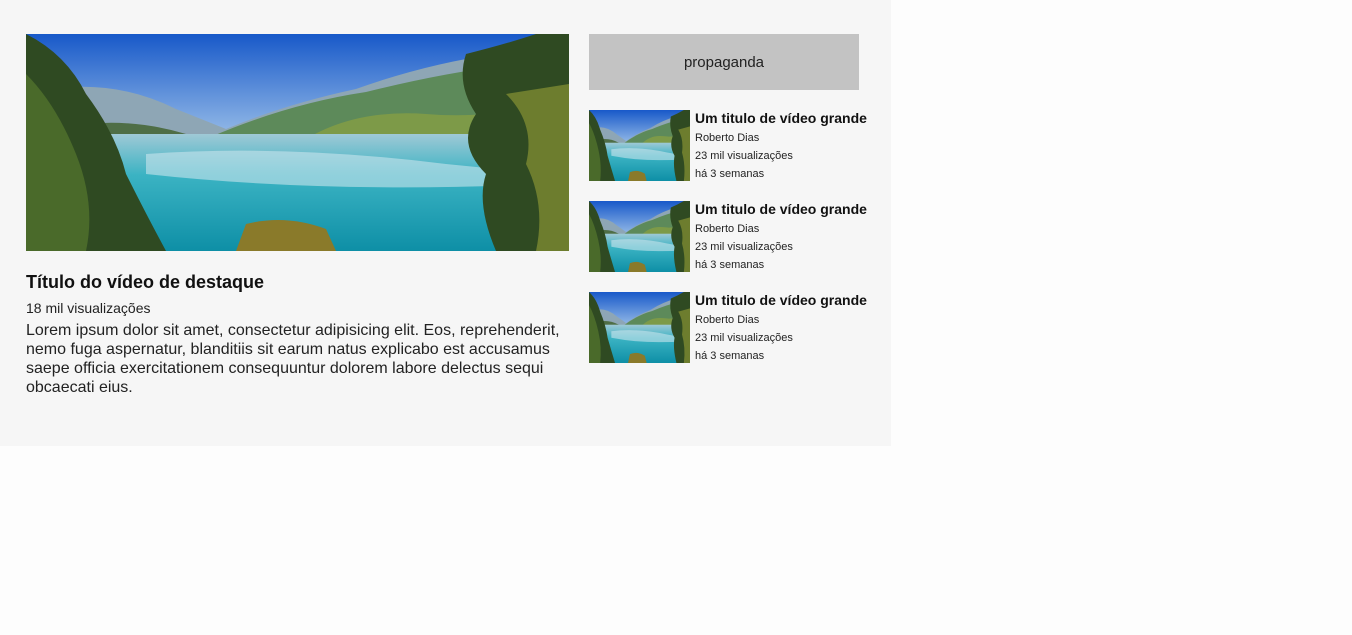 This screenshot has width=1352, height=635. What do you see at coordinates (297, 282) in the screenshot?
I see `featured-video-title: Título do vídeo de destaque` at bounding box center [297, 282].